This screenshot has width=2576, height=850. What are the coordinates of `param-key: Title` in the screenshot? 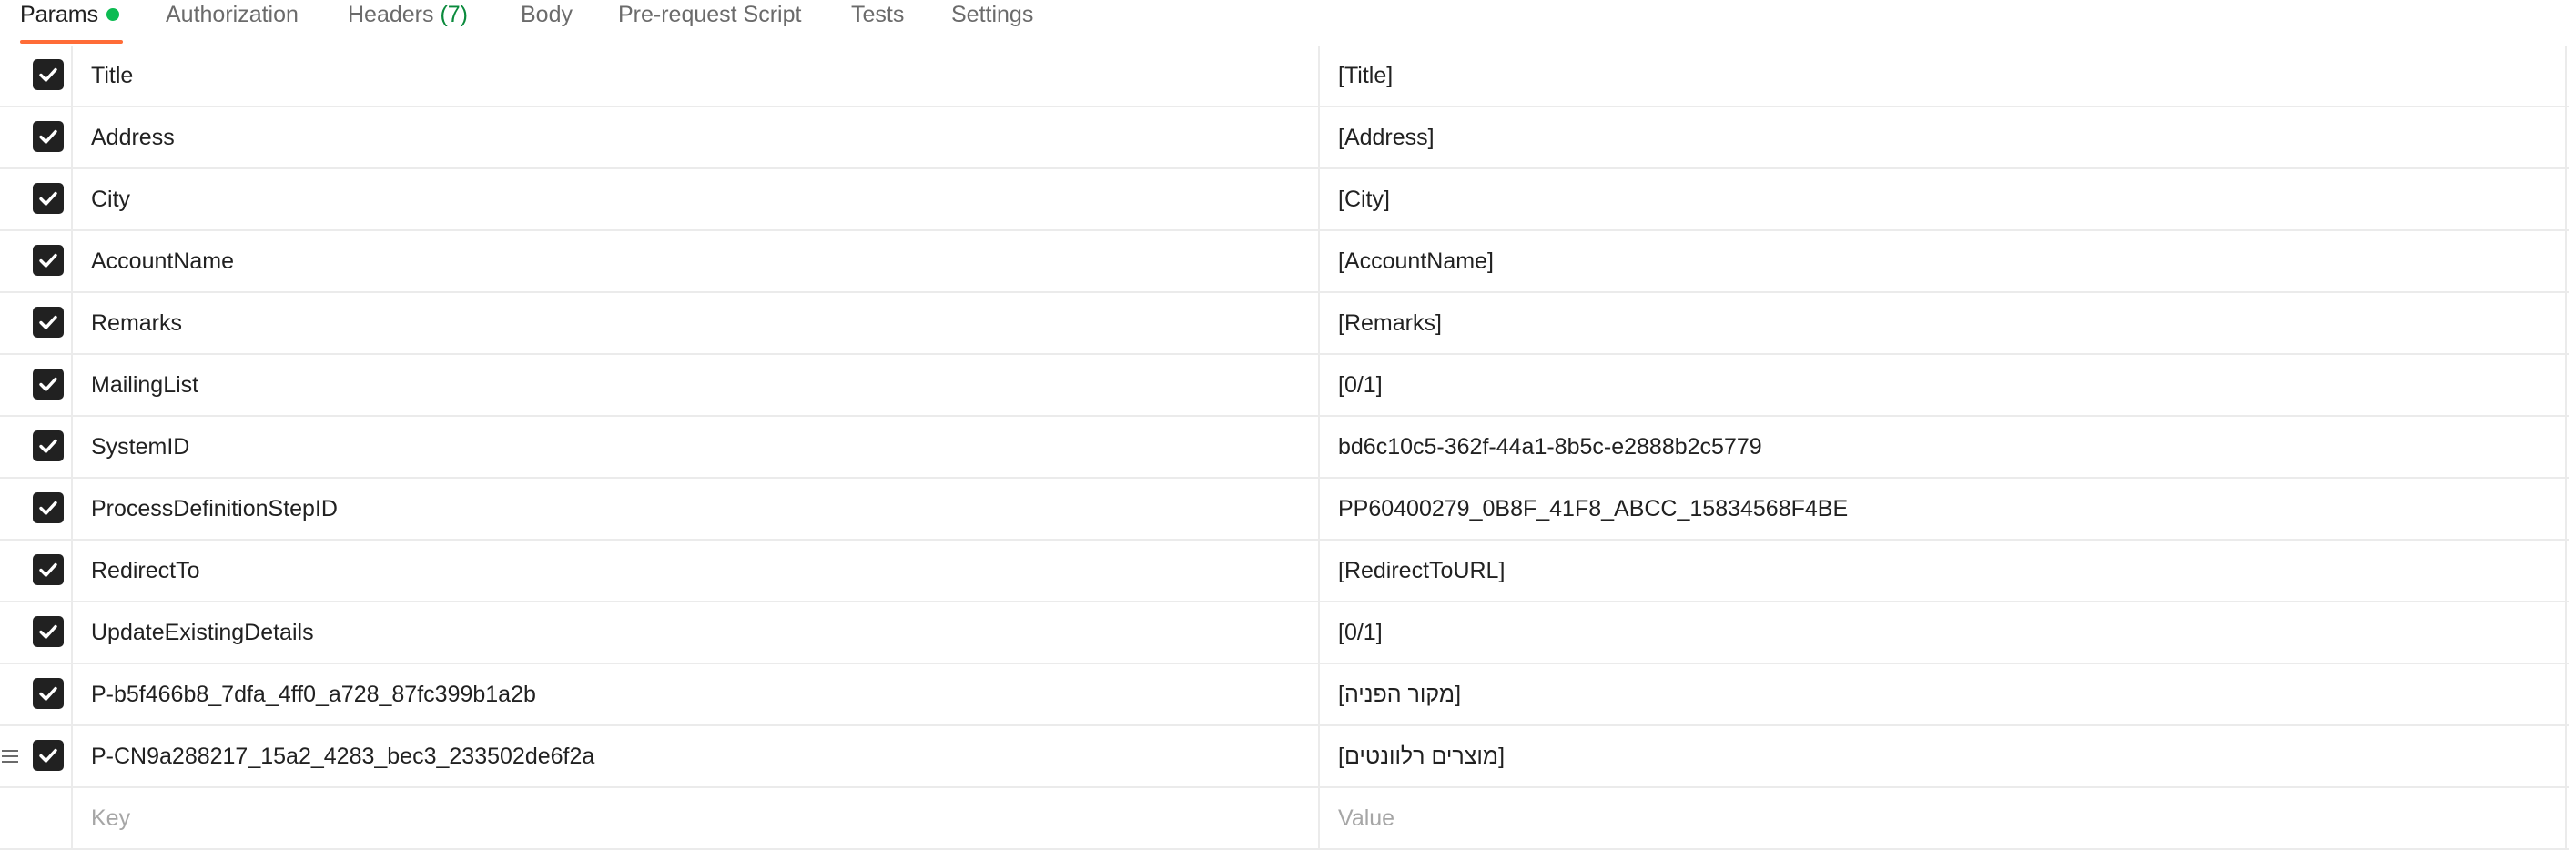 It's located at (696, 76).